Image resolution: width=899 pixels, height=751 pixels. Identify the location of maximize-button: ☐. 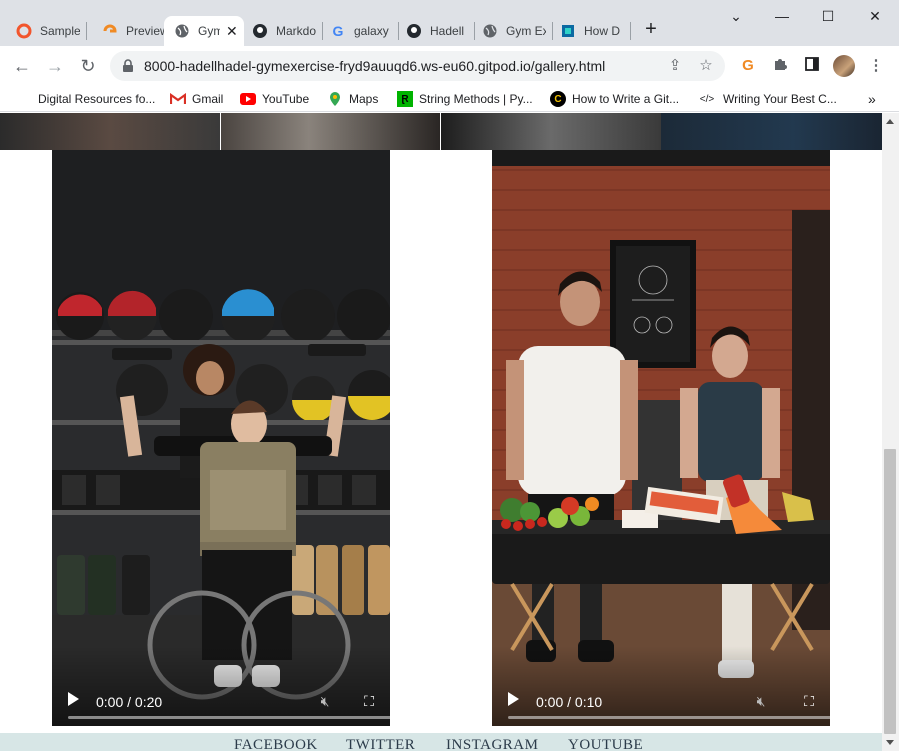
(828, 16).